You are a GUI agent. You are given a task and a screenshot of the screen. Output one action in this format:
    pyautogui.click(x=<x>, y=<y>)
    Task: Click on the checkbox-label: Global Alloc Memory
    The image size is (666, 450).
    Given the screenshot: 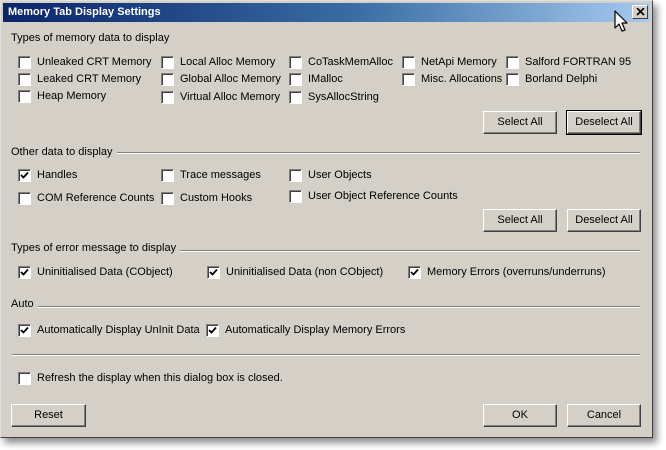 What is the action you would take?
    pyautogui.click(x=230, y=79)
    